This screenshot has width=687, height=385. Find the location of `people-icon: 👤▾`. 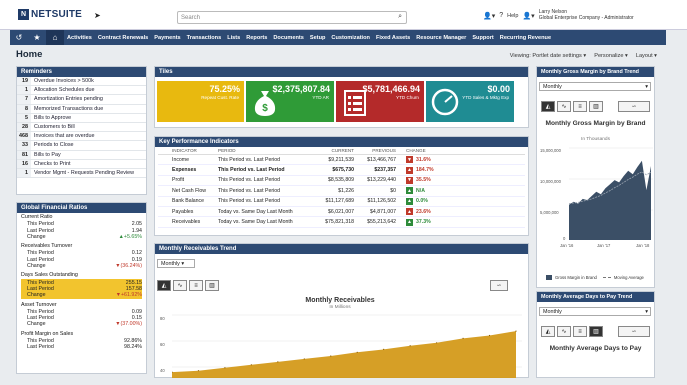

people-icon: 👤▾ is located at coordinates (489, 16).